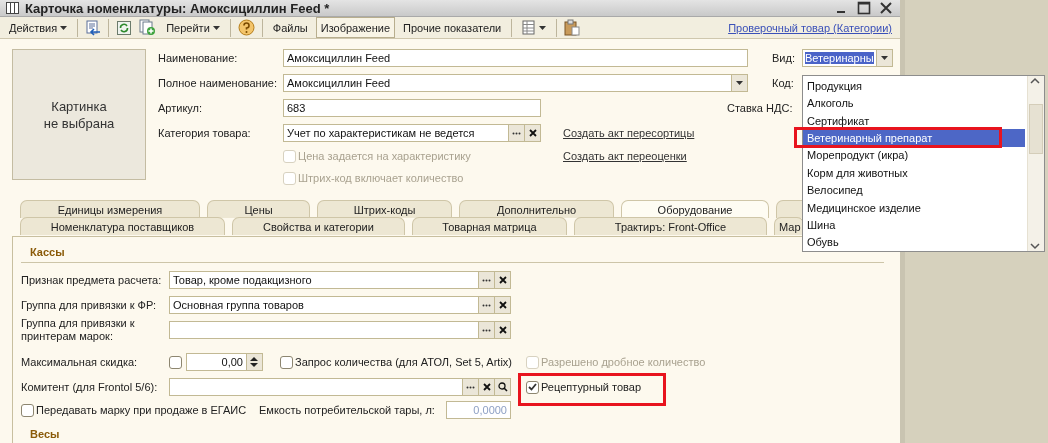  I want to click on dropdown-button, so click(740, 83).